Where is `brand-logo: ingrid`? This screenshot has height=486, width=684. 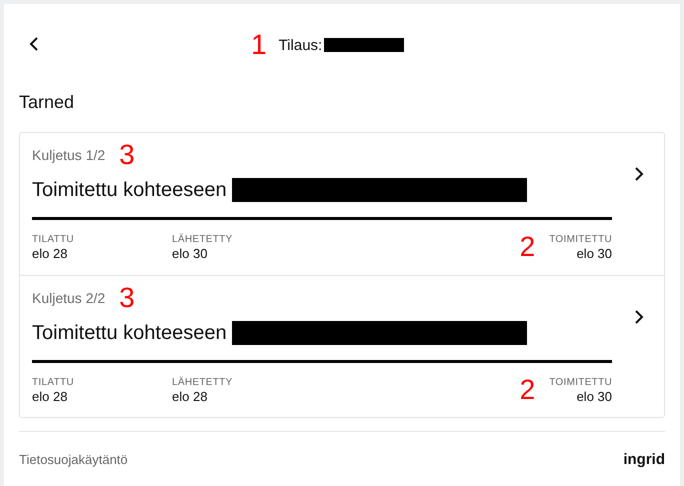
brand-logo: ingrid is located at coordinates (644, 459).